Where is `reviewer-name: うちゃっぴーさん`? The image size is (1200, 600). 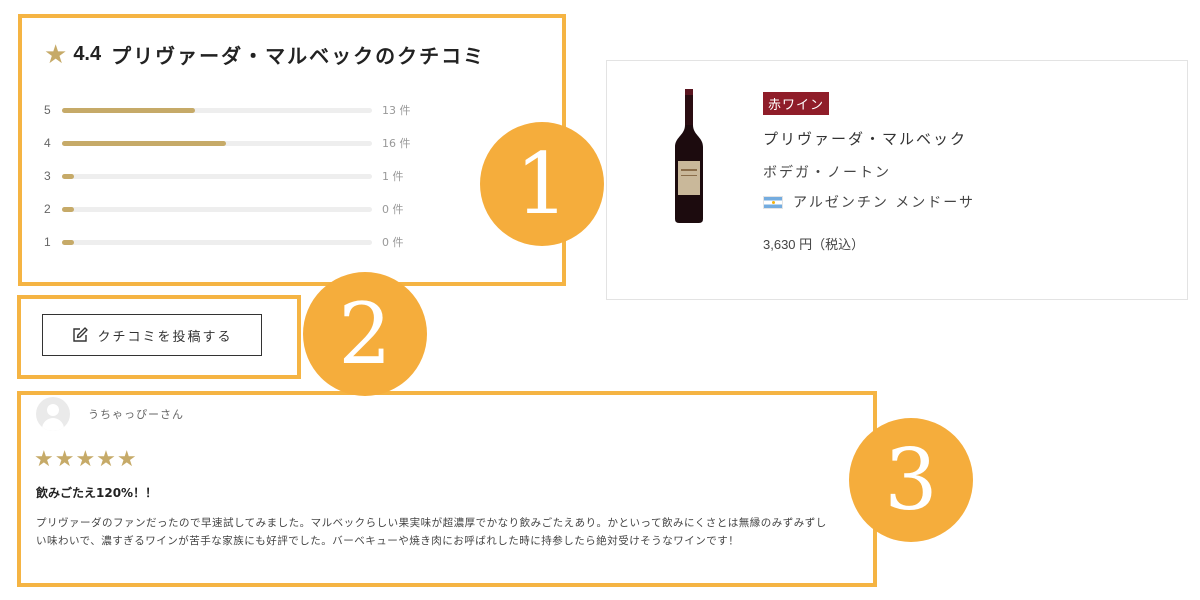 reviewer-name: うちゃっぴーさん is located at coordinates (136, 414).